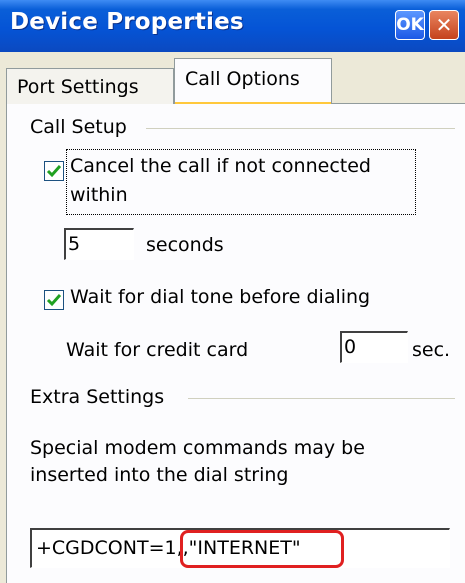 The width and height of the screenshot is (465, 583). Describe the element at coordinates (99, 244) in the screenshot. I see `timeout-seconds-input: 5` at that location.